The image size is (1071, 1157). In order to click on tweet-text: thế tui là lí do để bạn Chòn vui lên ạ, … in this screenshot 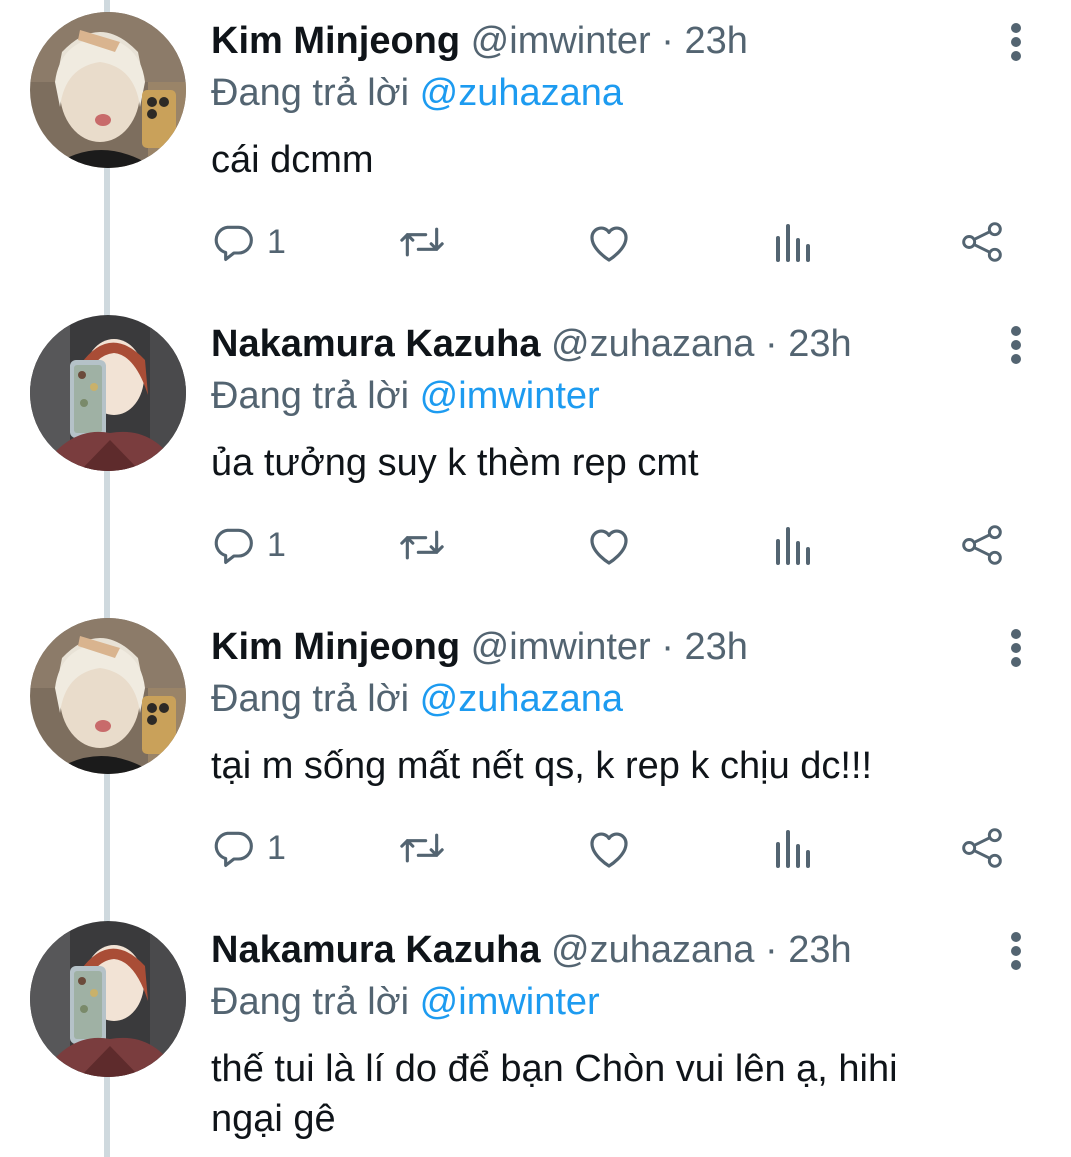, I will do `click(554, 1094)`.